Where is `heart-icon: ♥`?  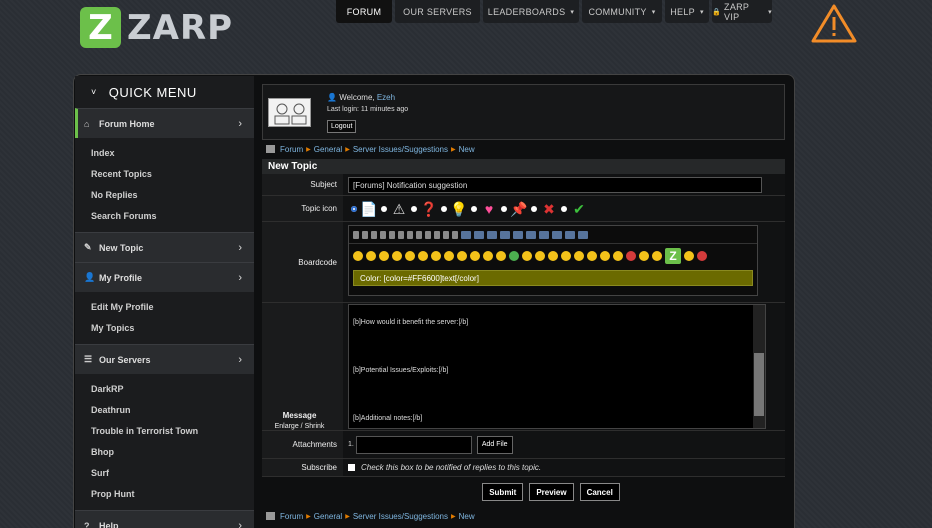 heart-icon: ♥ is located at coordinates (489, 209).